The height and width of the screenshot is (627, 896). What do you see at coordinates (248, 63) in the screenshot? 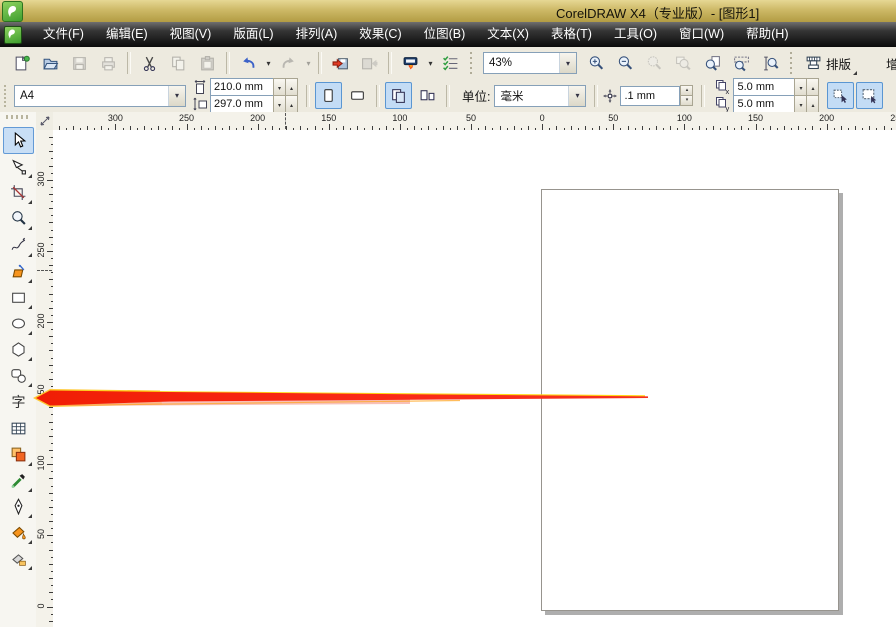
I see `undo-button` at bounding box center [248, 63].